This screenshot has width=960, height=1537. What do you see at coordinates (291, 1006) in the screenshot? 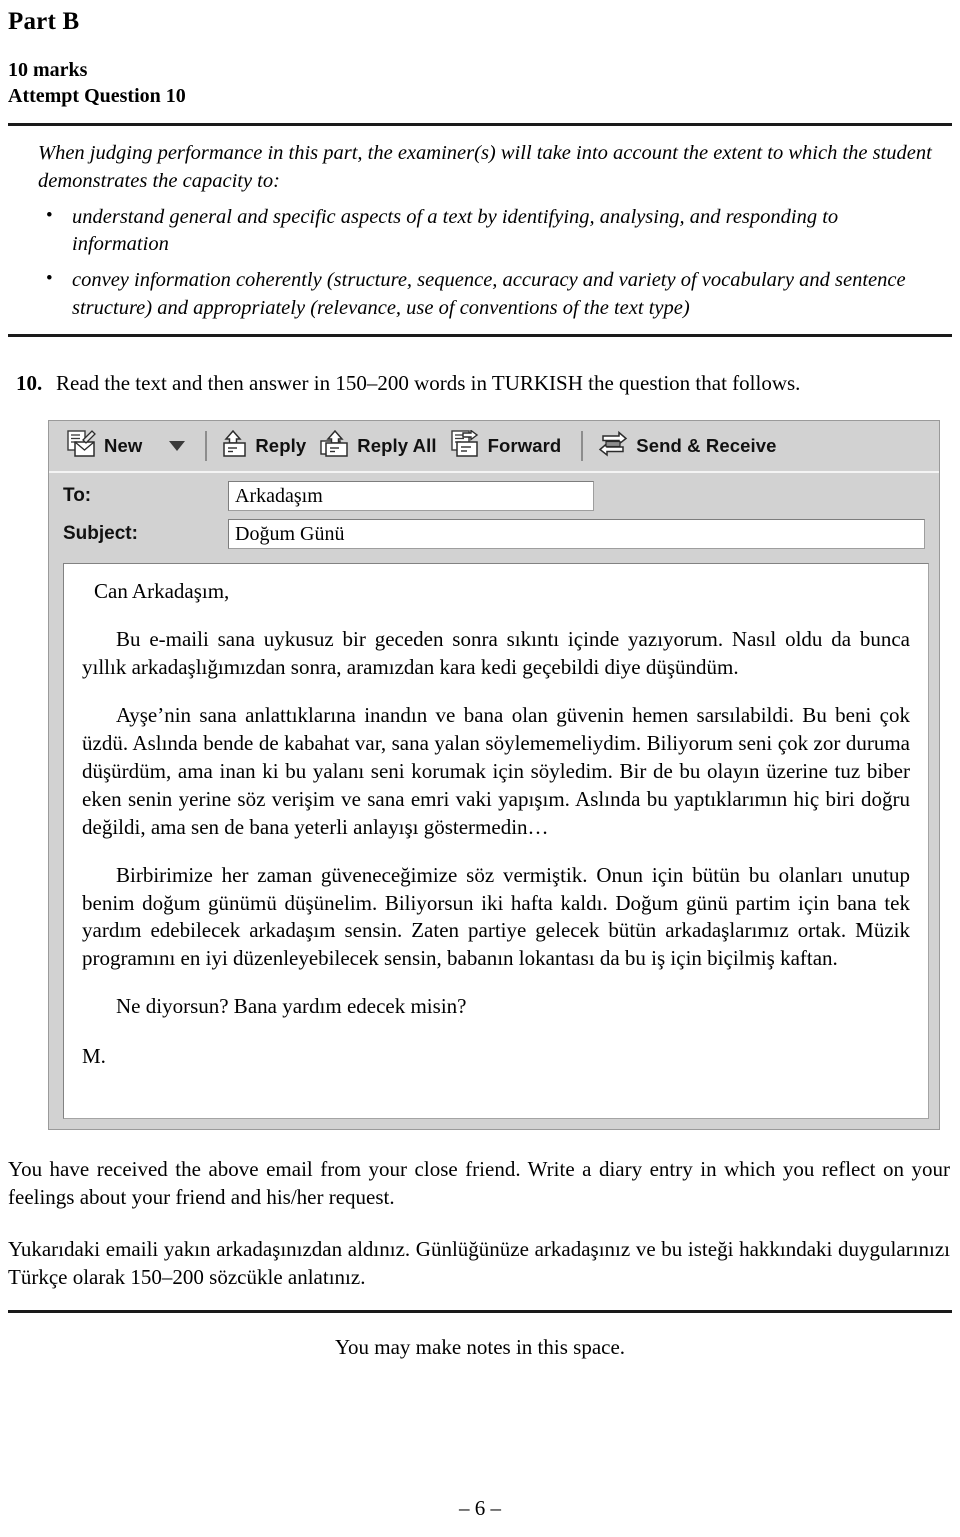
I see `email-paragraph: Ne diyorsun? Bana yardım edecek misin?` at bounding box center [291, 1006].